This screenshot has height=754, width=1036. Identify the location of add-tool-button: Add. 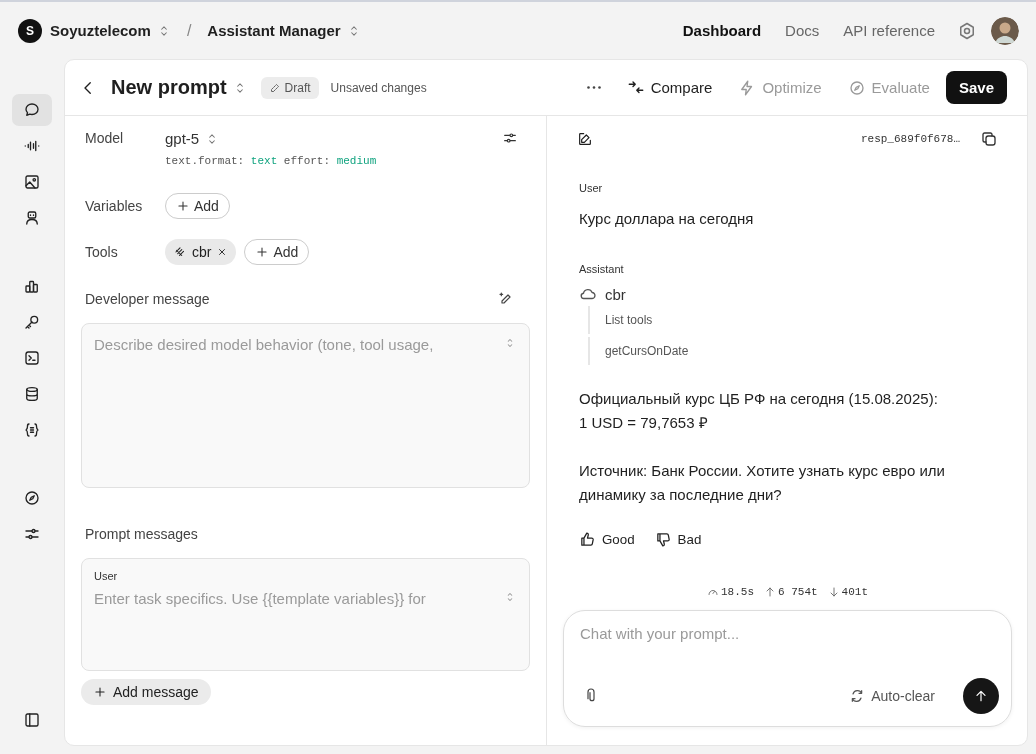
(277, 252).